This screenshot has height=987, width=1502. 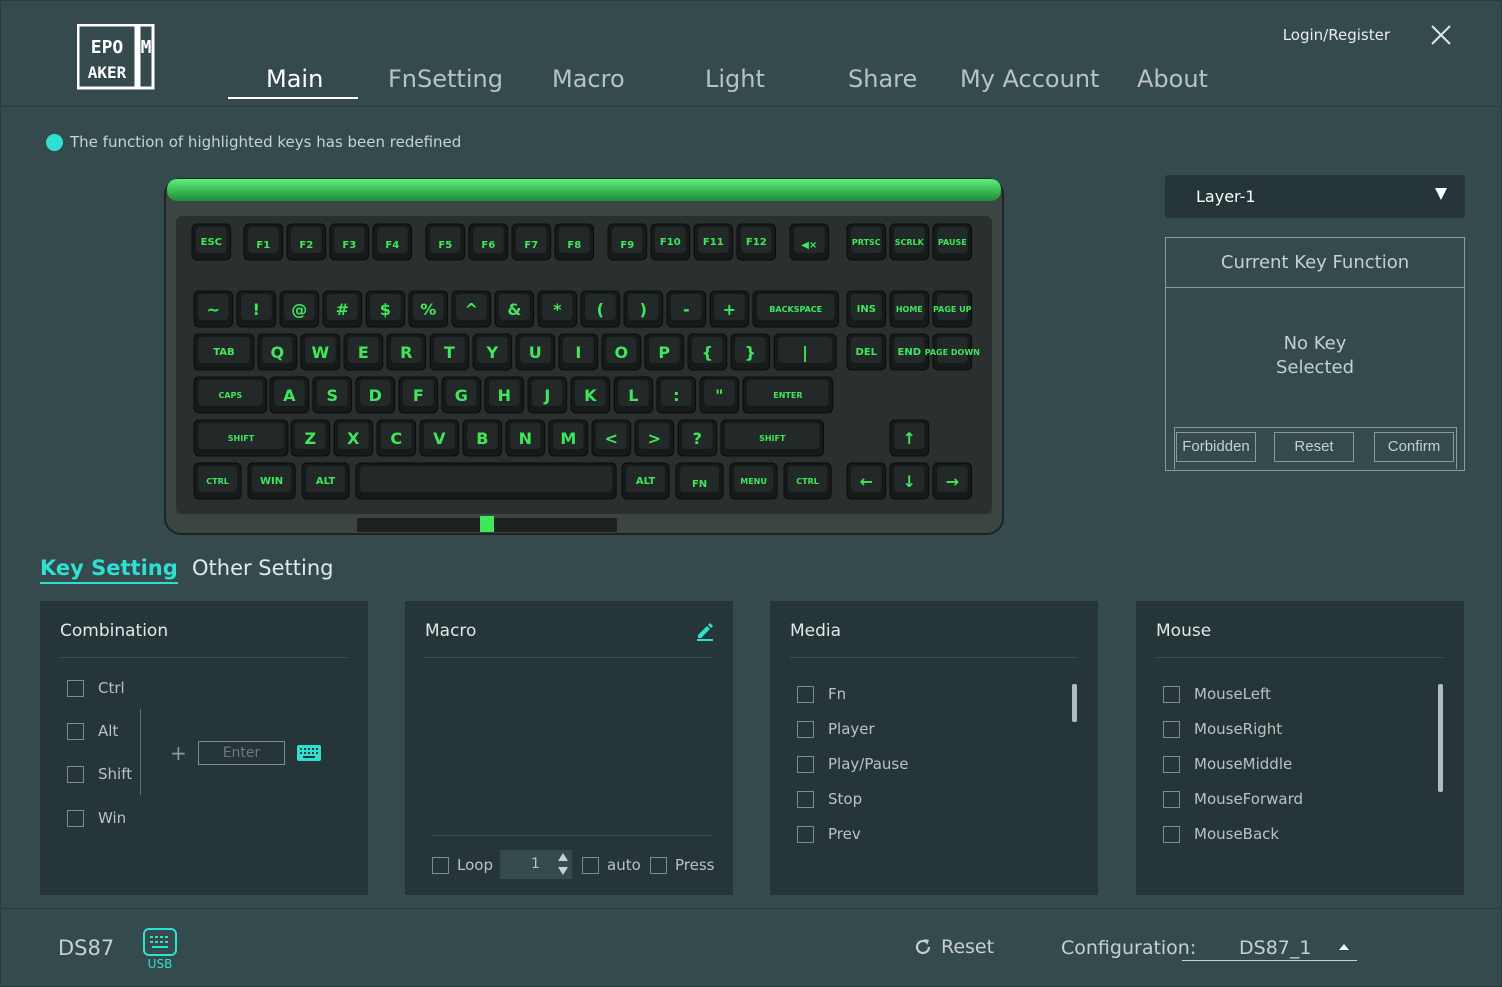 What do you see at coordinates (1269, 947) in the screenshot?
I see `configuration-select: DS87_1` at bounding box center [1269, 947].